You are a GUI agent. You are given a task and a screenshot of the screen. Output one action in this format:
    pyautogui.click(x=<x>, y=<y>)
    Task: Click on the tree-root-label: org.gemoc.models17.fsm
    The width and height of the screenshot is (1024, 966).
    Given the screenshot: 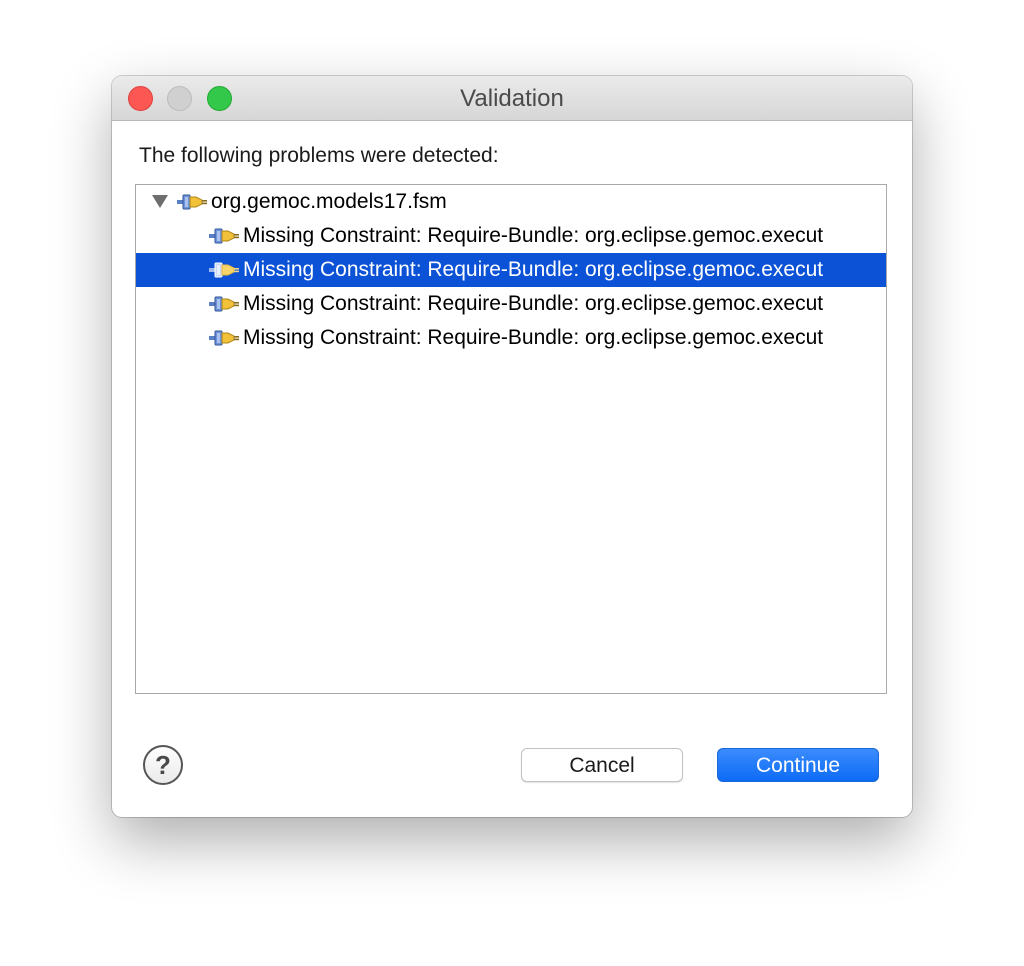 What is the action you would take?
    pyautogui.click(x=329, y=201)
    